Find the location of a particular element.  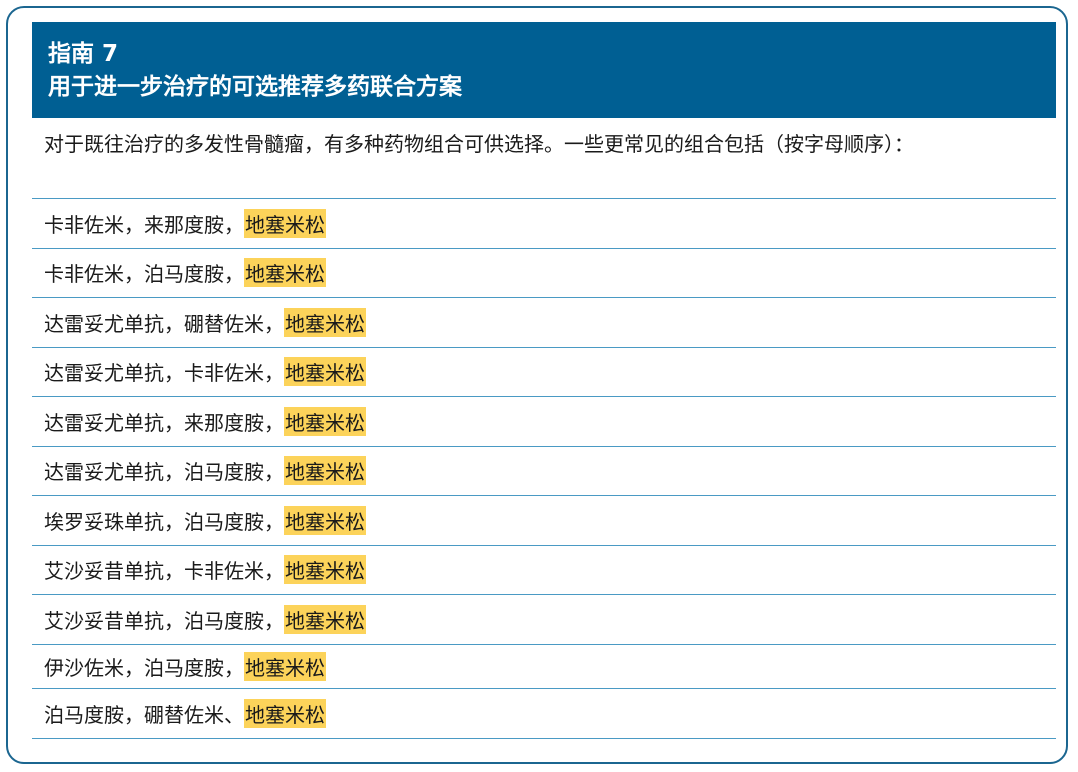

regimen-row: 达雷妥尤单抗，来那度胺， 地塞米松 is located at coordinates (544, 422).